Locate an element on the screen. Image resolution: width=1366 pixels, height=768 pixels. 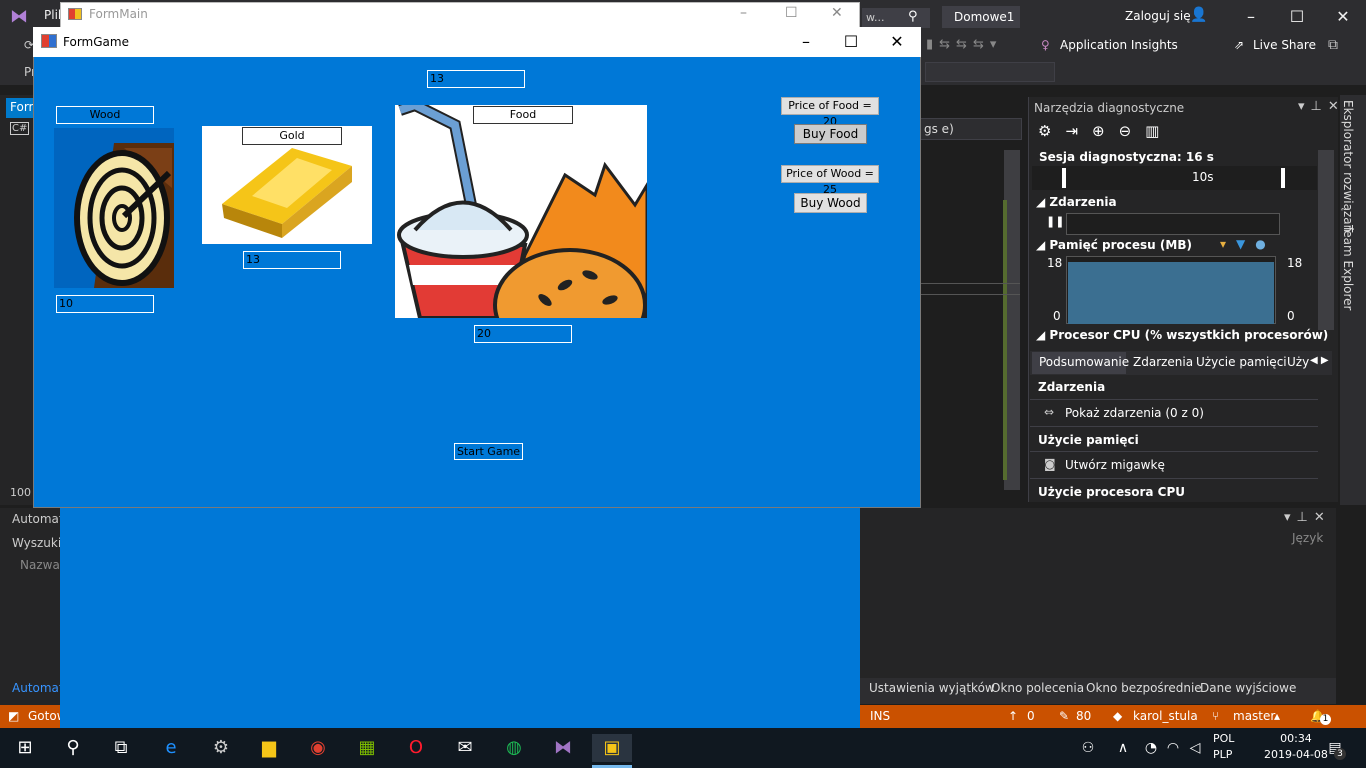
pencil-icon: ✎ is located at coordinates (1064, 716).